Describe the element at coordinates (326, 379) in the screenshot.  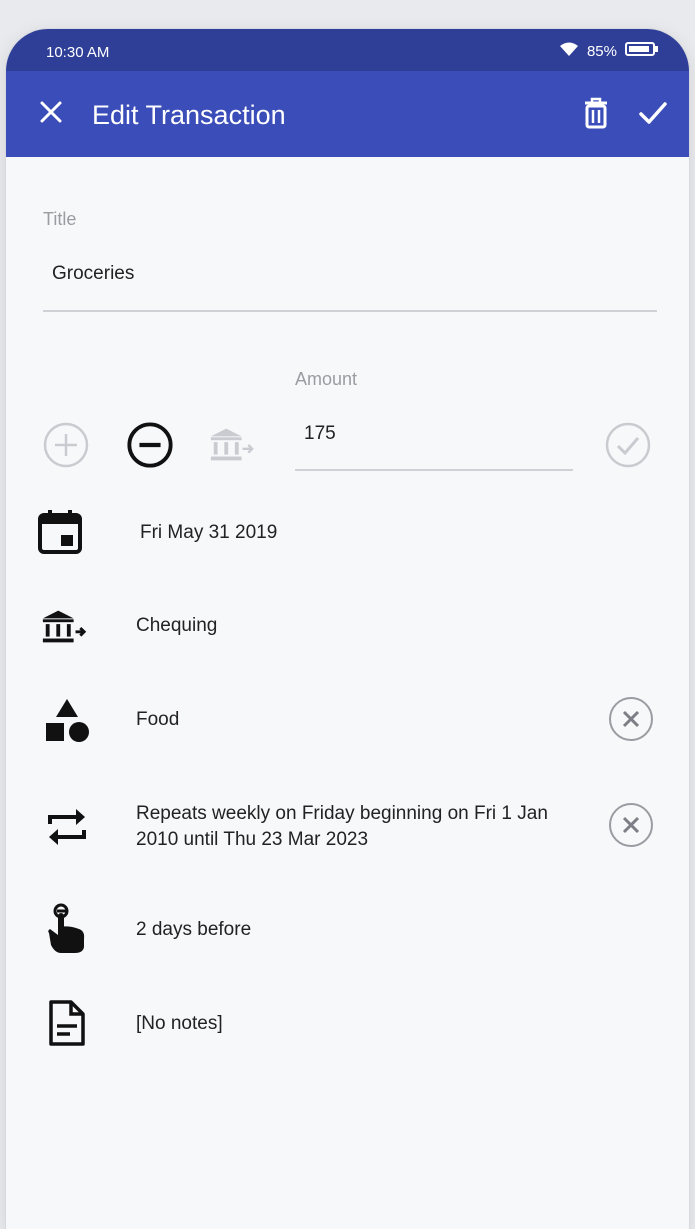
I see `amount-label: Amount` at that location.